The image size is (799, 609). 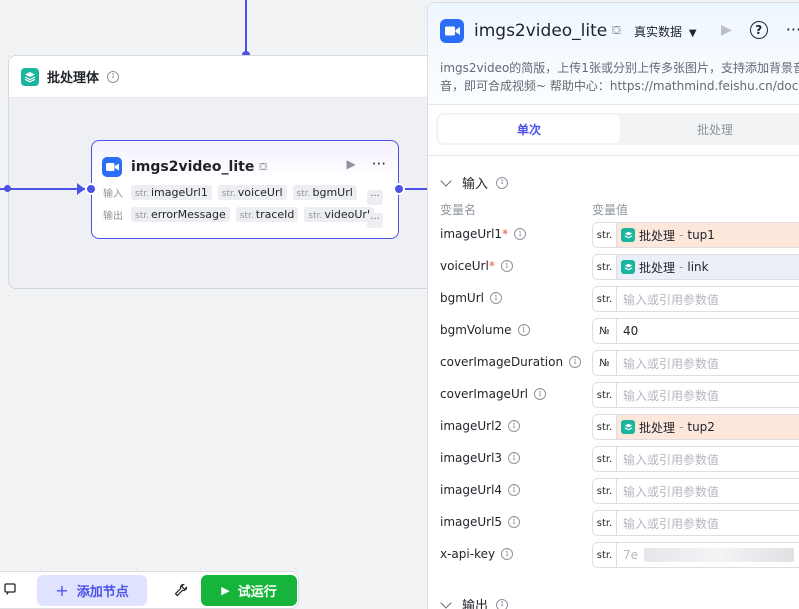 I want to click on batch-block-header: 批处理体 i, so click(x=228, y=77).